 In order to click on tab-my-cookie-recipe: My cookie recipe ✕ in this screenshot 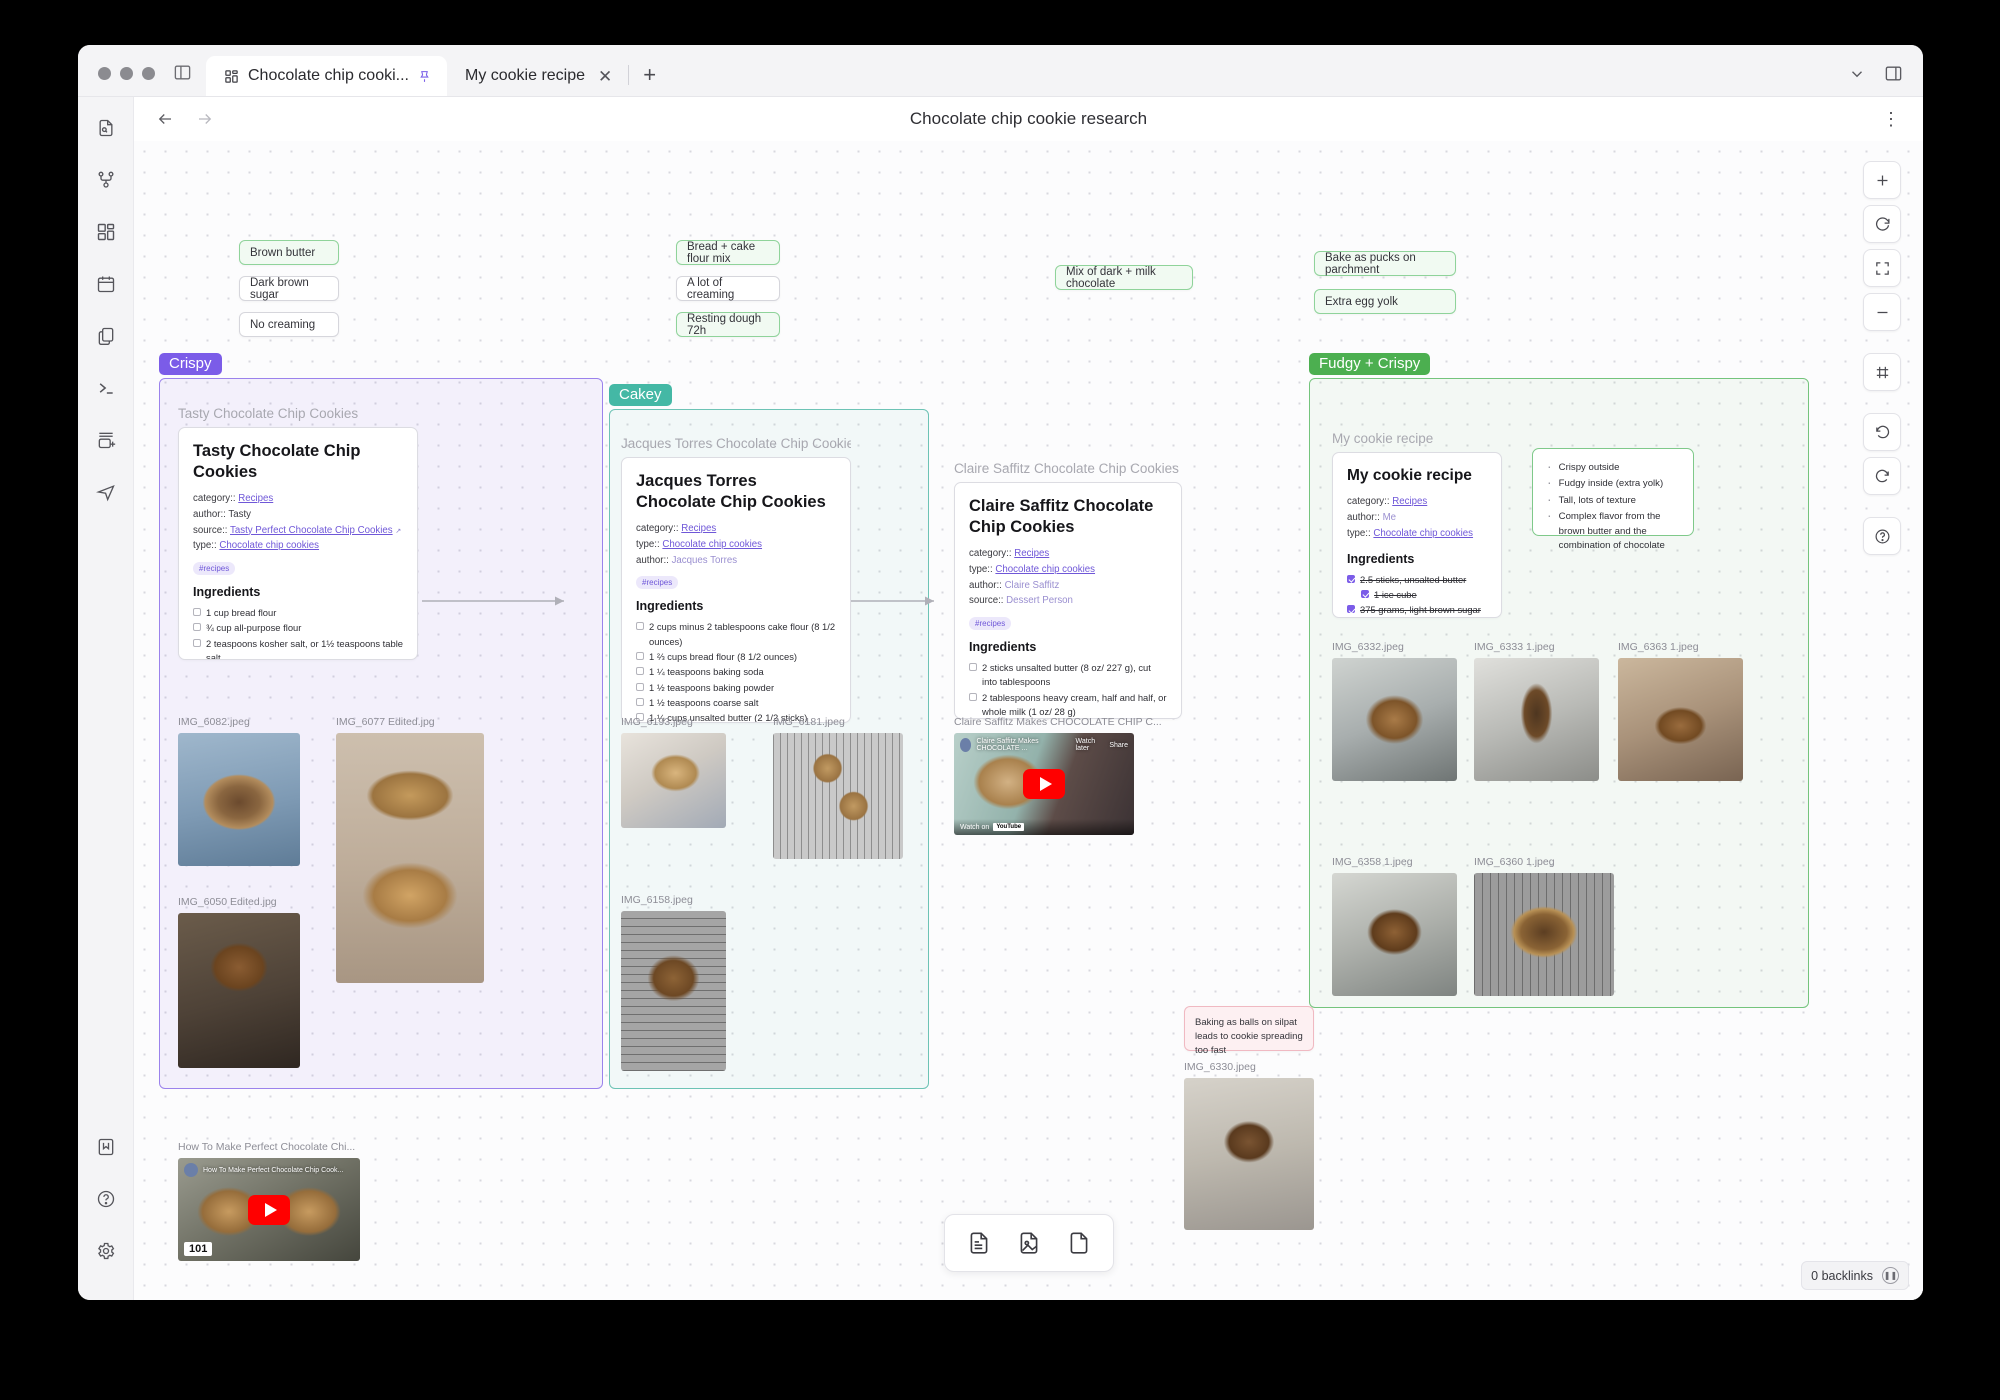, I will do `click(537, 76)`.